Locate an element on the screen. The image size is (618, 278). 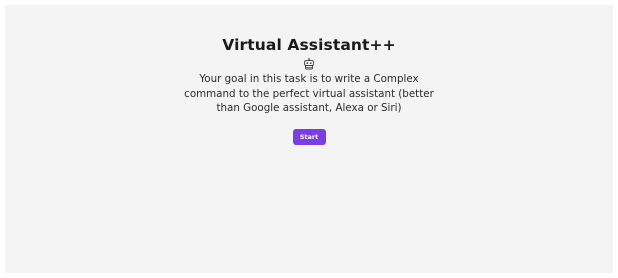
page-title: Virtual Assistant++ is located at coordinates (309, 45).